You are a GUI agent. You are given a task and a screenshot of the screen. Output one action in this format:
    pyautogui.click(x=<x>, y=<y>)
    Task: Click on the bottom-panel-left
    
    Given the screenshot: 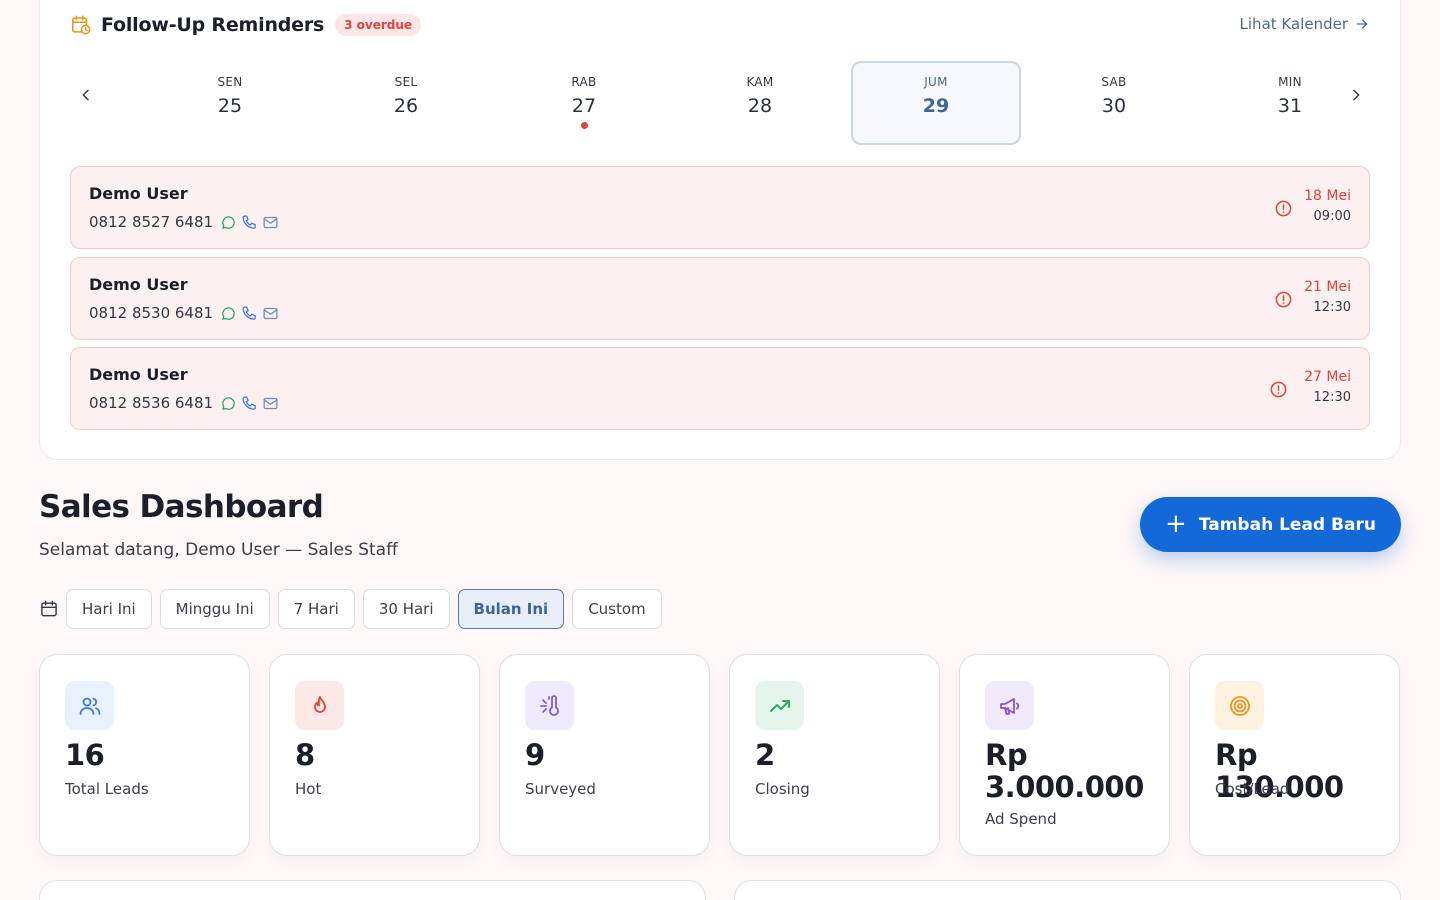 What is the action you would take?
    pyautogui.click(x=372, y=890)
    